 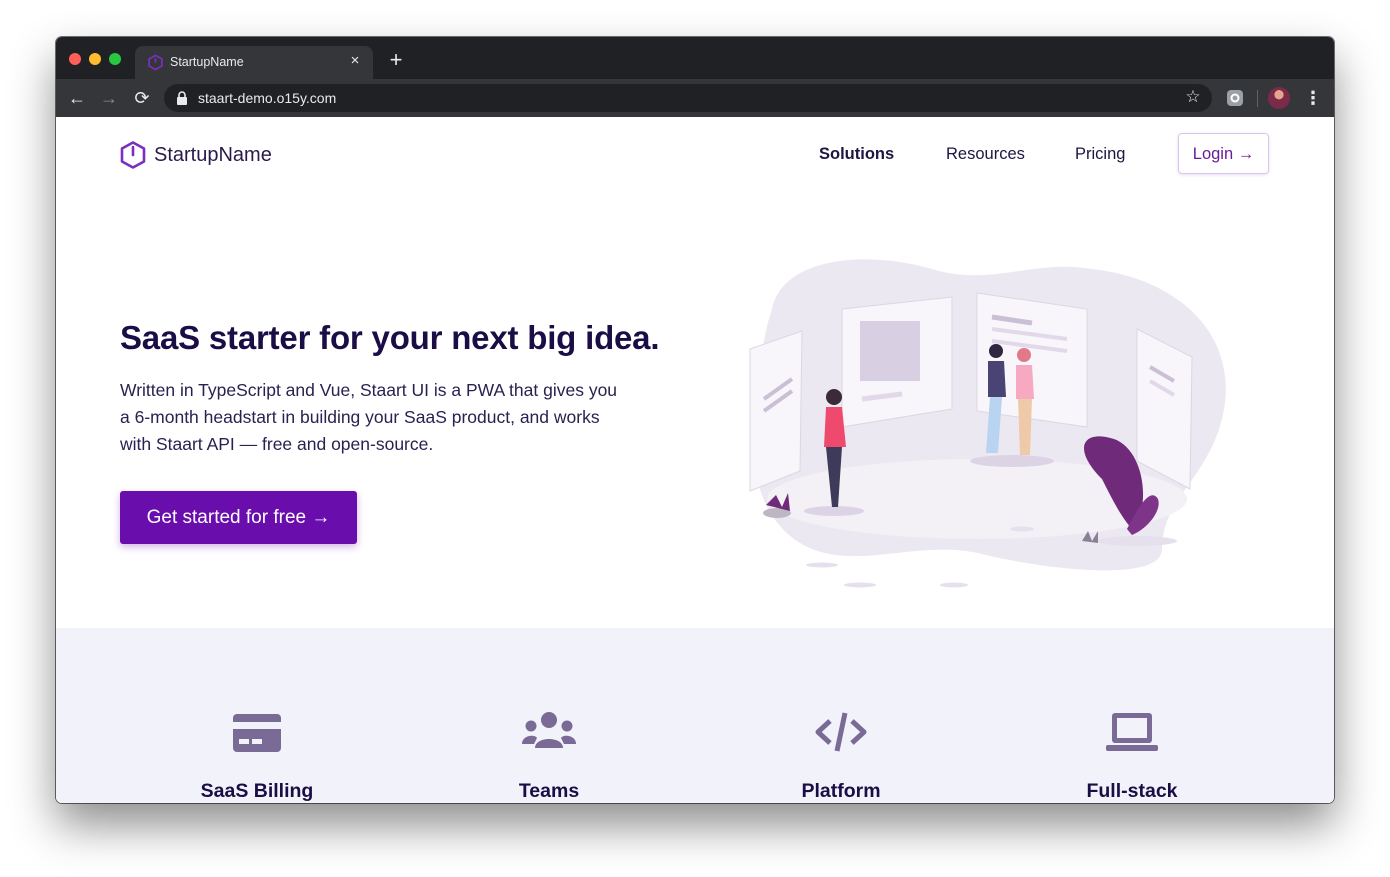 What do you see at coordinates (257, 733) in the screenshot?
I see `credit-card-icon` at bounding box center [257, 733].